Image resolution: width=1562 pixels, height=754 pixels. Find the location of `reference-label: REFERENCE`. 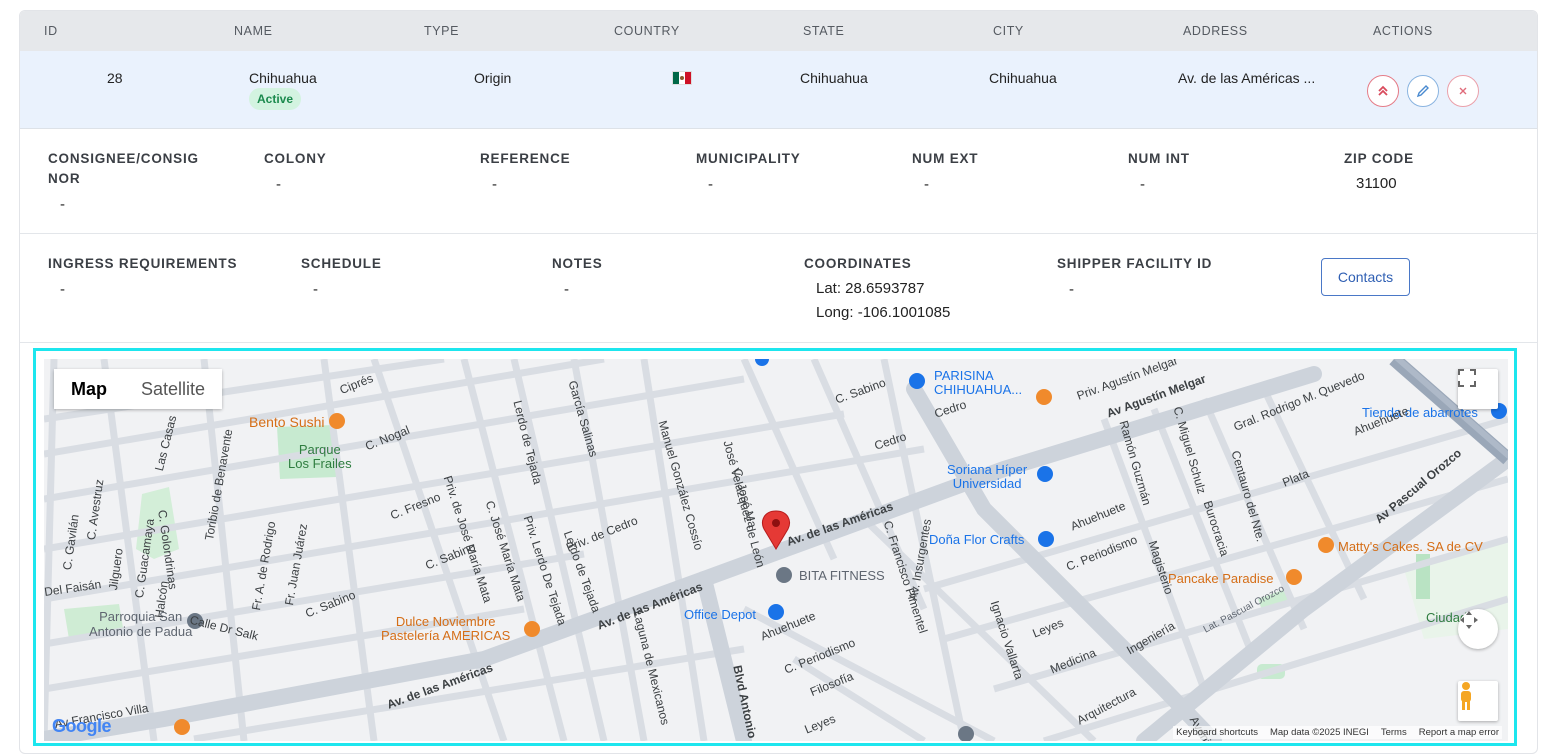

reference-label: REFERENCE is located at coordinates (525, 158).